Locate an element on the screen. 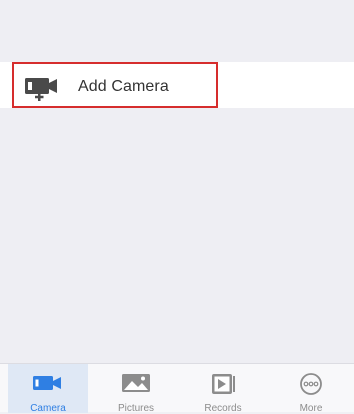 The height and width of the screenshot is (414, 354). tab-pictures: Pictures is located at coordinates (136, 389).